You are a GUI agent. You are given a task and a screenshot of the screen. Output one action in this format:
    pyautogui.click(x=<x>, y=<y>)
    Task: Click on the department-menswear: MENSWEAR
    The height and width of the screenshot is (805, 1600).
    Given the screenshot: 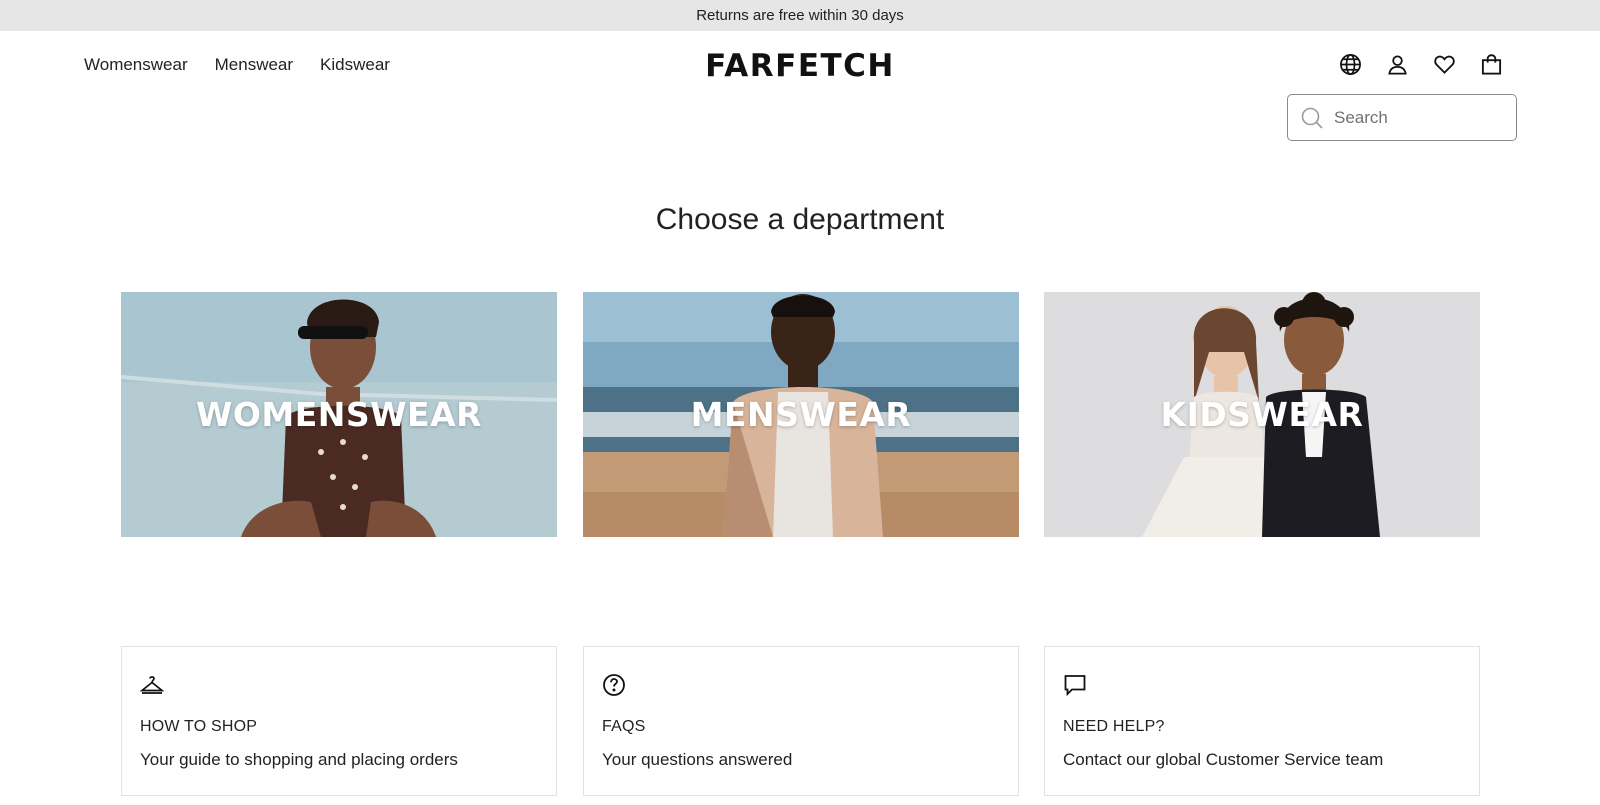 What is the action you would take?
    pyautogui.click(x=801, y=414)
    